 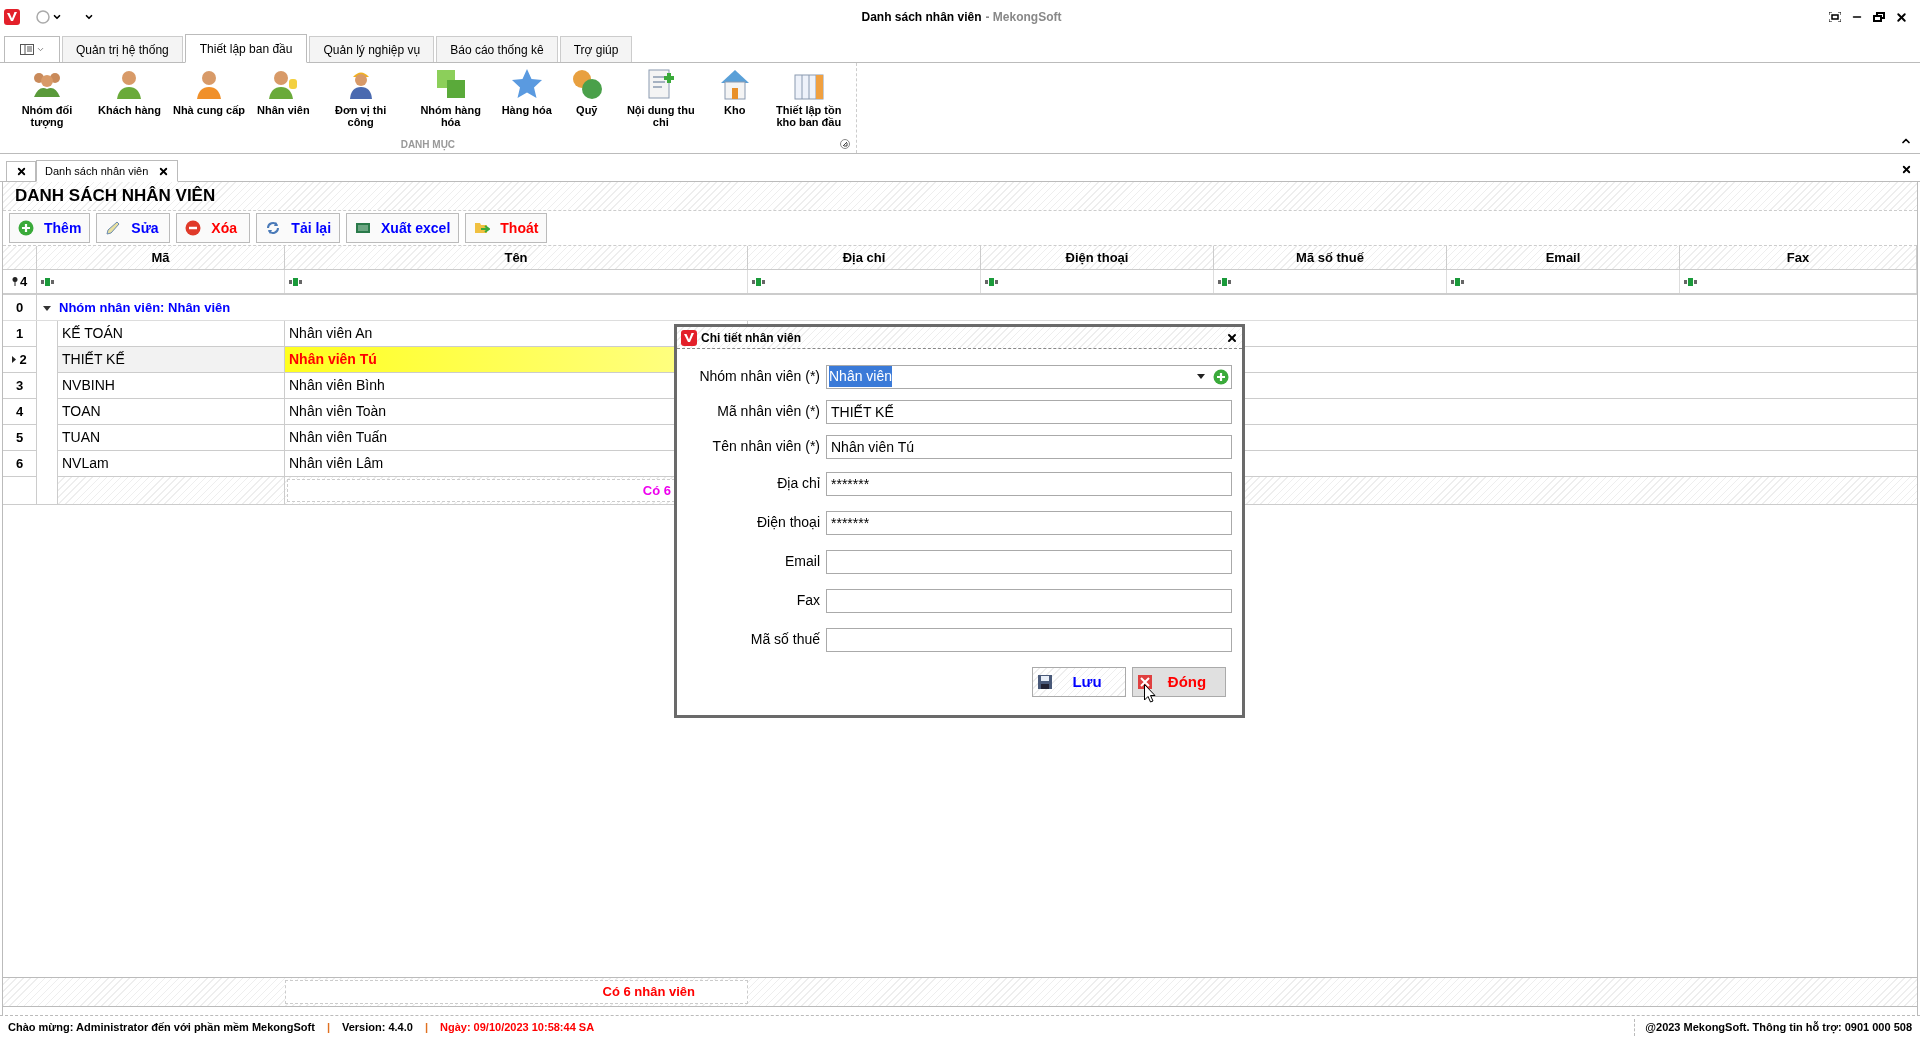 What do you see at coordinates (14, 359) in the screenshot?
I see `current-row-icon` at bounding box center [14, 359].